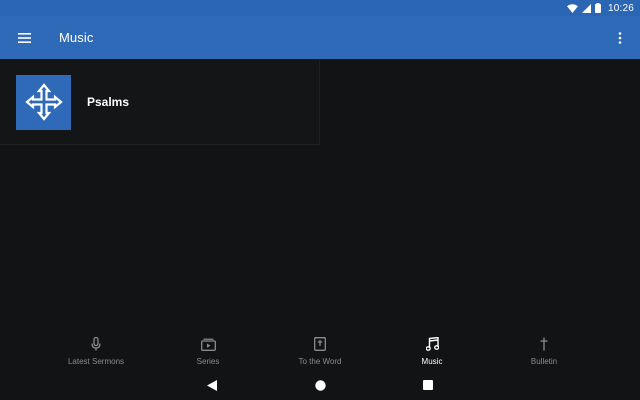  What do you see at coordinates (620, 8) in the screenshot?
I see `status-time: 10:26` at bounding box center [620, 8].